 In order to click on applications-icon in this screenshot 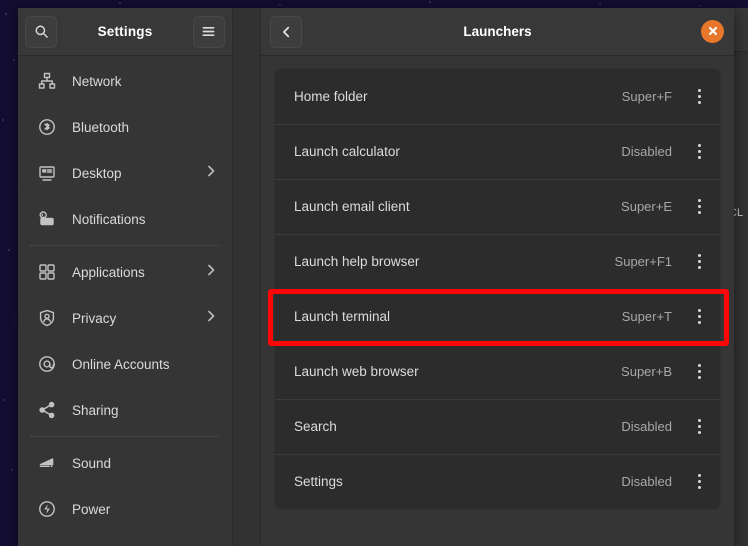, I will do `click(47, 272)`.